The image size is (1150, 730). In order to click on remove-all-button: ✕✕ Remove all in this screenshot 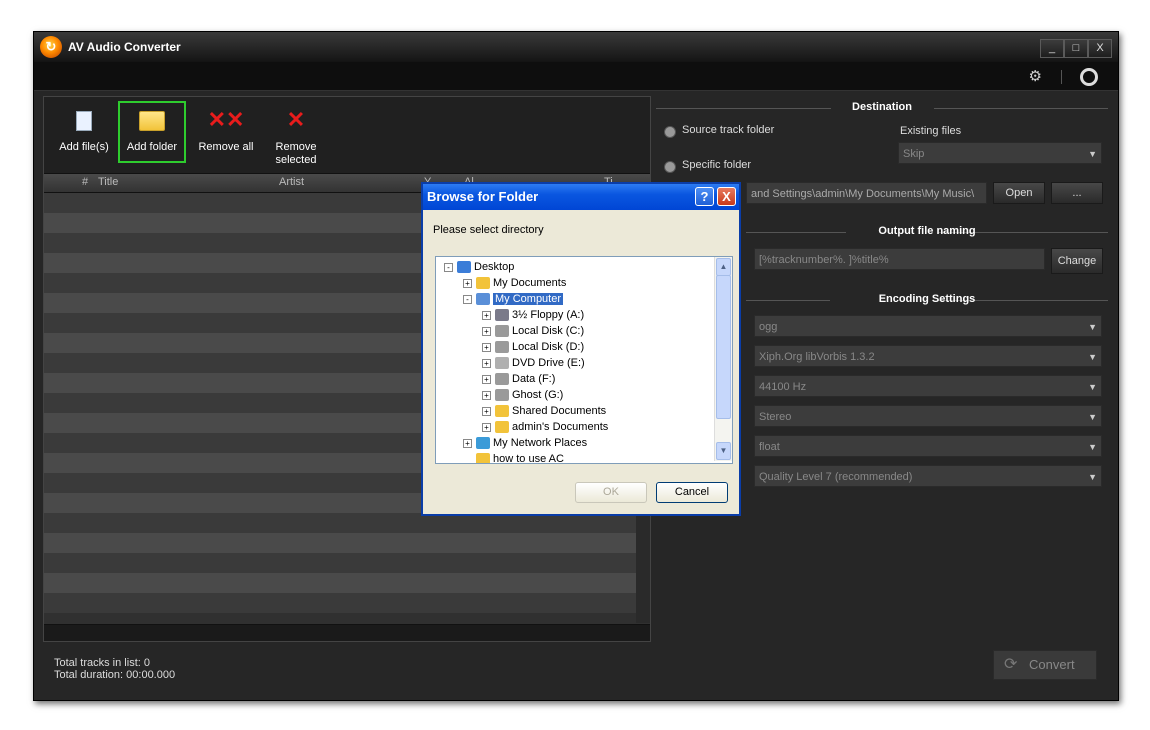, I will do `click(226, 132)`.